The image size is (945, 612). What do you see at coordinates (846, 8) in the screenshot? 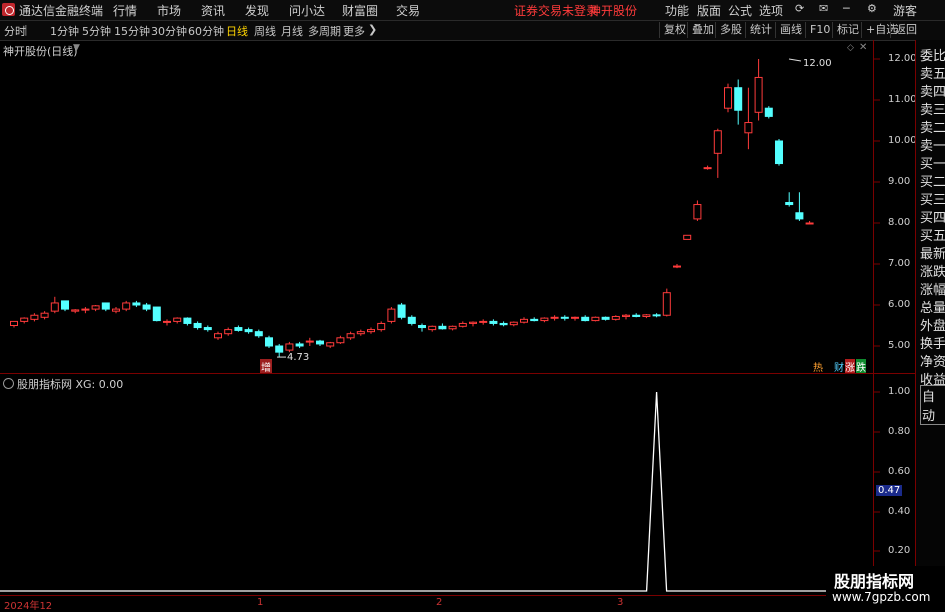
I see `minimize-icon: ─` at bounding box center [846, 8].